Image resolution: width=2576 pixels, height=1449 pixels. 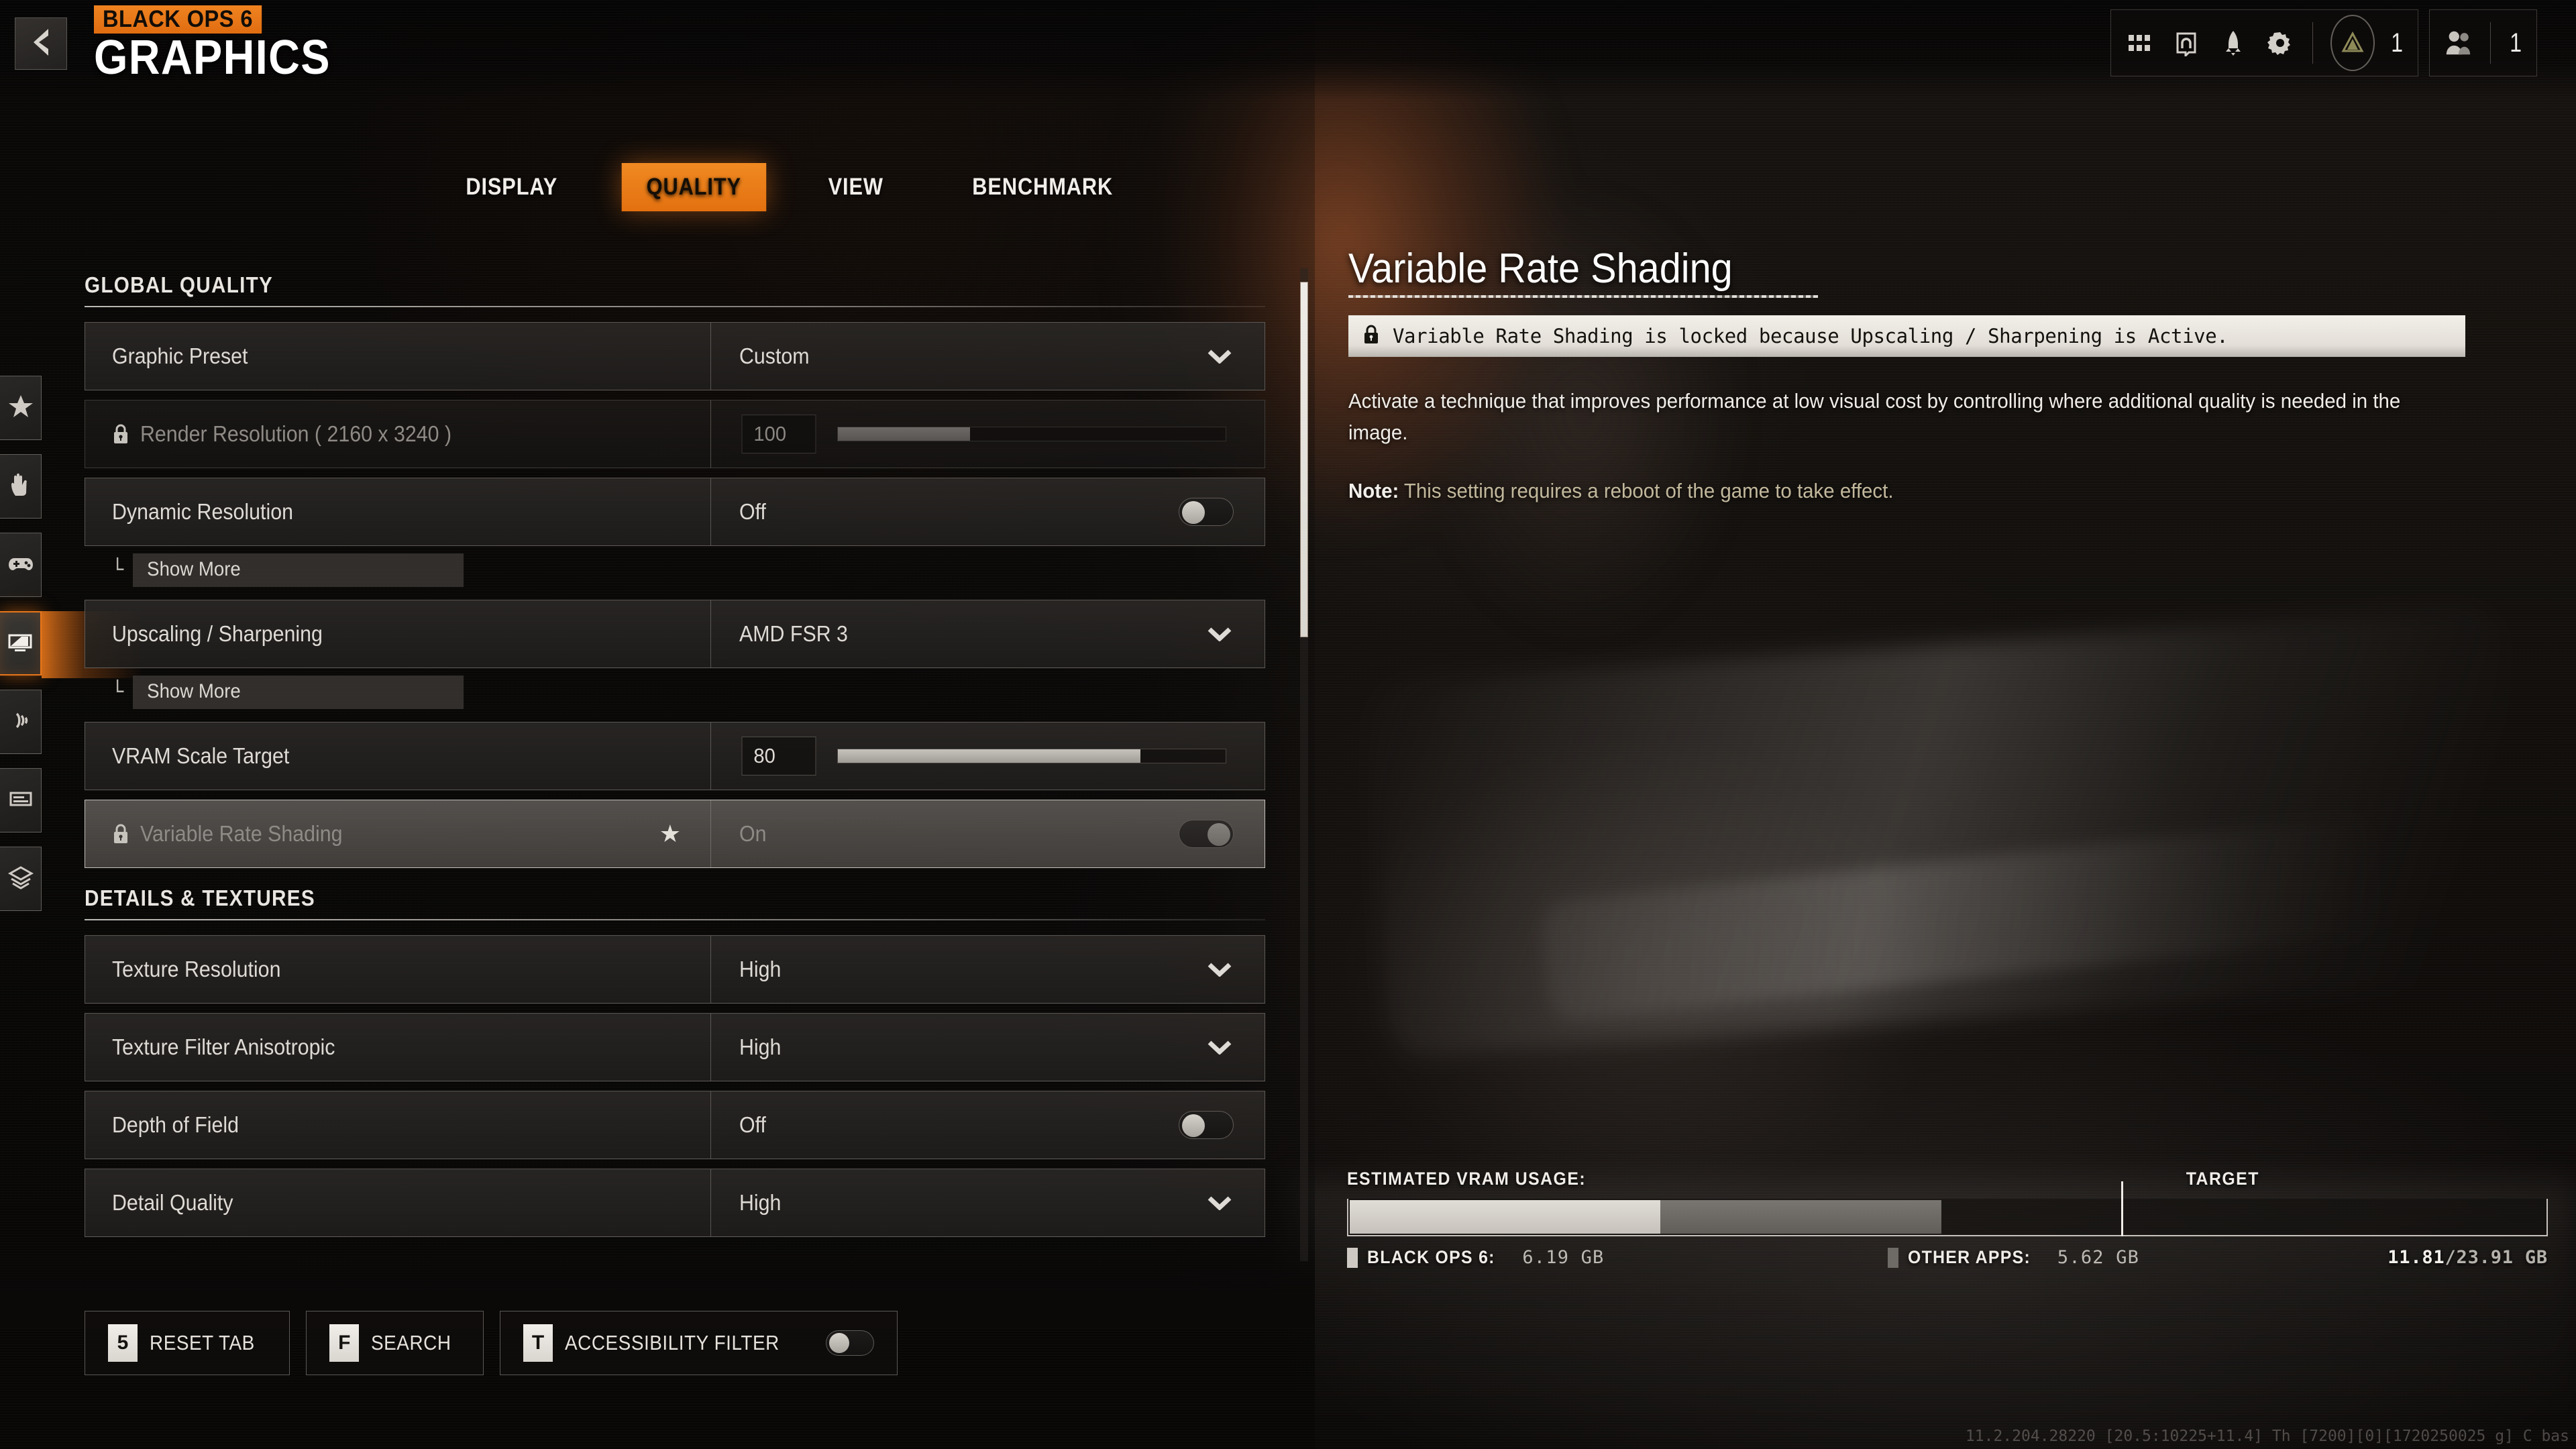 What do you see at coordinates (790, 187) in the screenshot?
I see `tab-bar: DISPLAY QUALITY VIEW BENCHMARK` at bounding box center [790, 187].